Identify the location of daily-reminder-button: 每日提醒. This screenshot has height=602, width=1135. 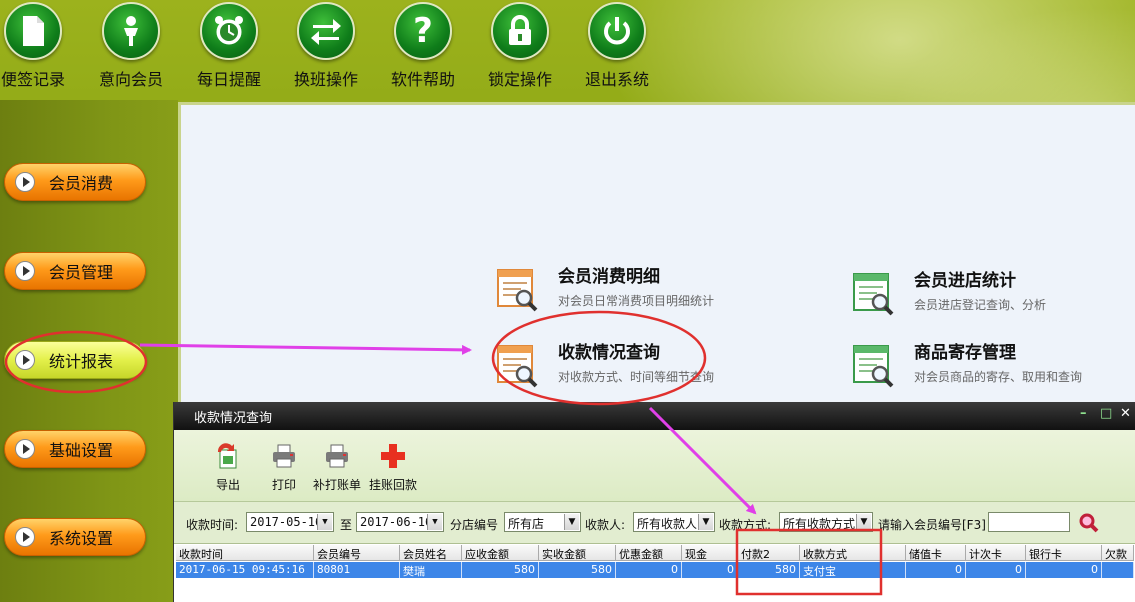
(229, 47).